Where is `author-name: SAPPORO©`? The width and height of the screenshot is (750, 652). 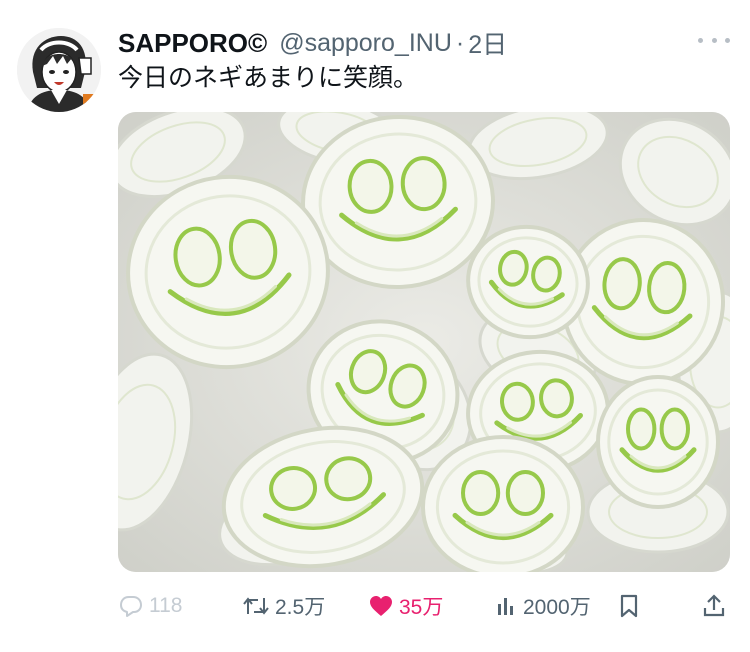 author-name: SAPPORO© is located at coordinates (192, 43).